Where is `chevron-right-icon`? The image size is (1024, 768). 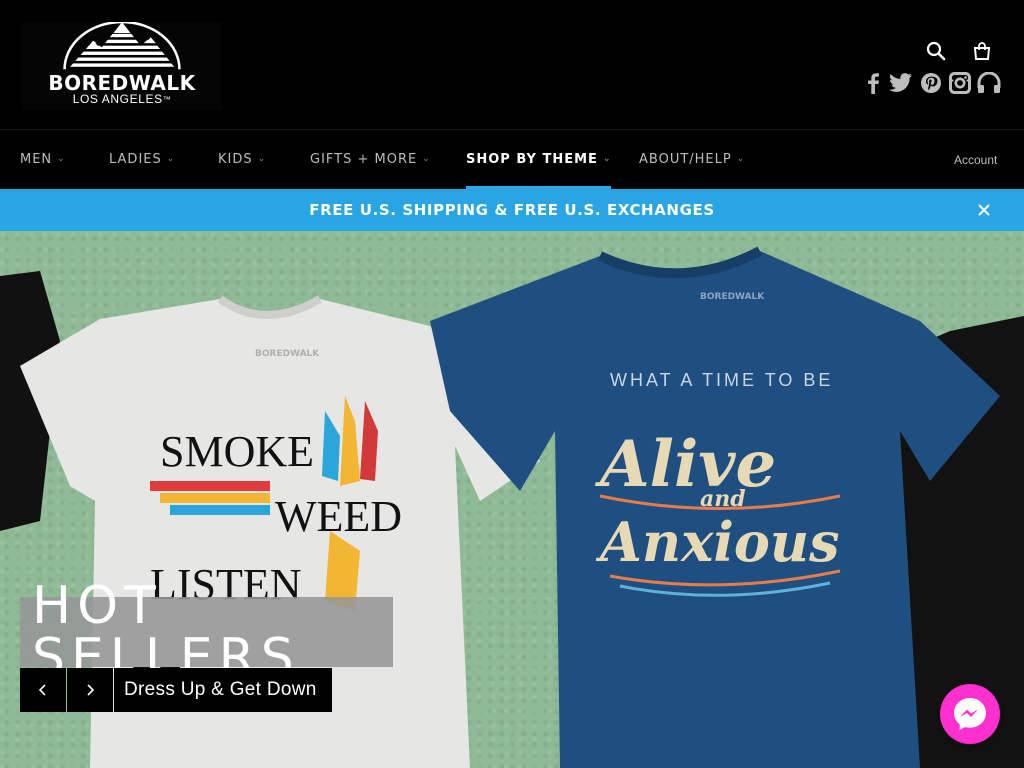 chevron-right-icon is located at coordinates (91, 690).